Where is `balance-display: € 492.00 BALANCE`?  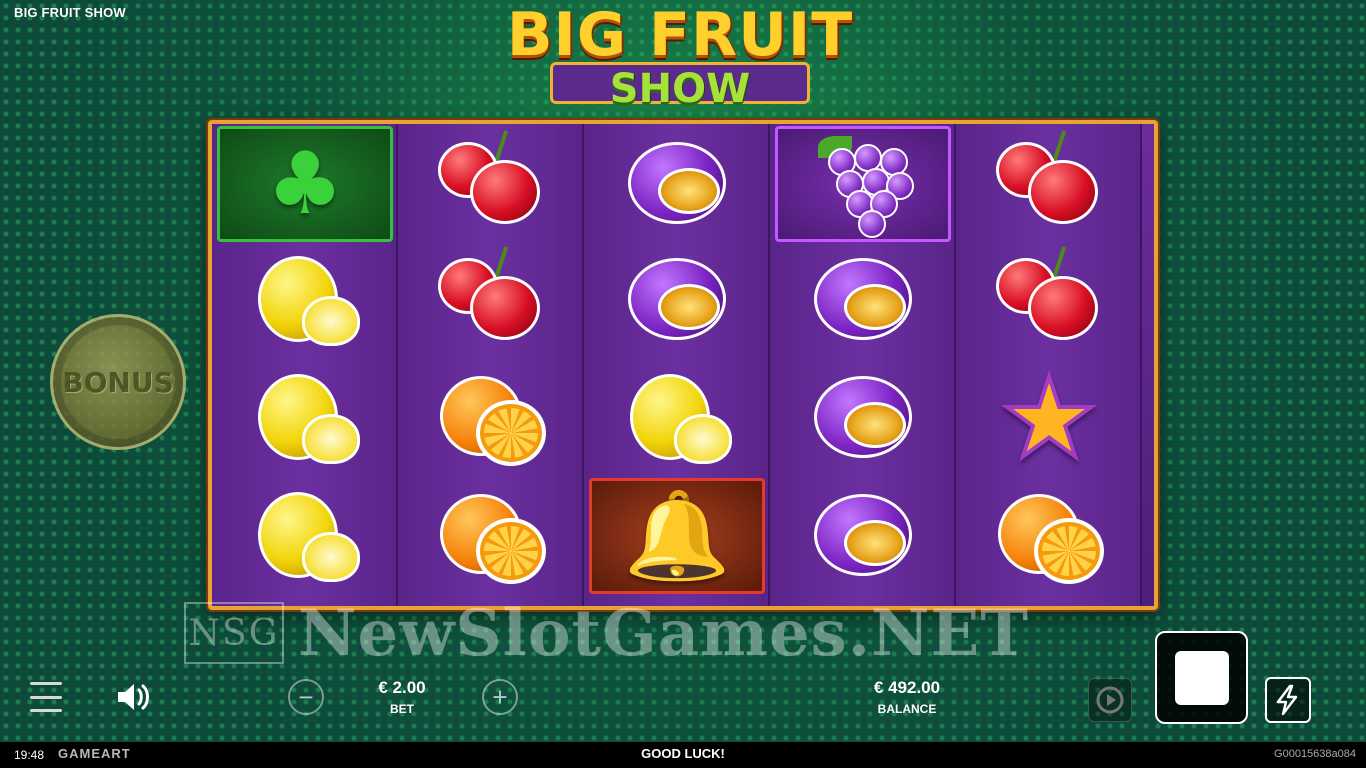 balance-display: € 492.00 BALANCE is located at coordinates (907, 697).